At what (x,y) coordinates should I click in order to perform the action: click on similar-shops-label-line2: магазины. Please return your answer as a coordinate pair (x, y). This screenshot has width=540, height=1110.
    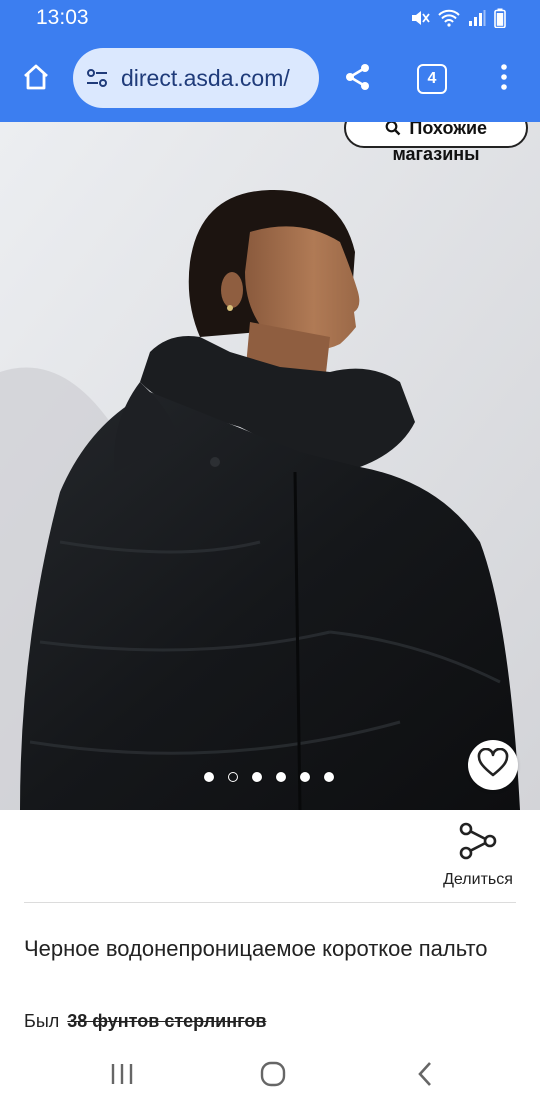
    Looking at the image, I should click on (436, 154).